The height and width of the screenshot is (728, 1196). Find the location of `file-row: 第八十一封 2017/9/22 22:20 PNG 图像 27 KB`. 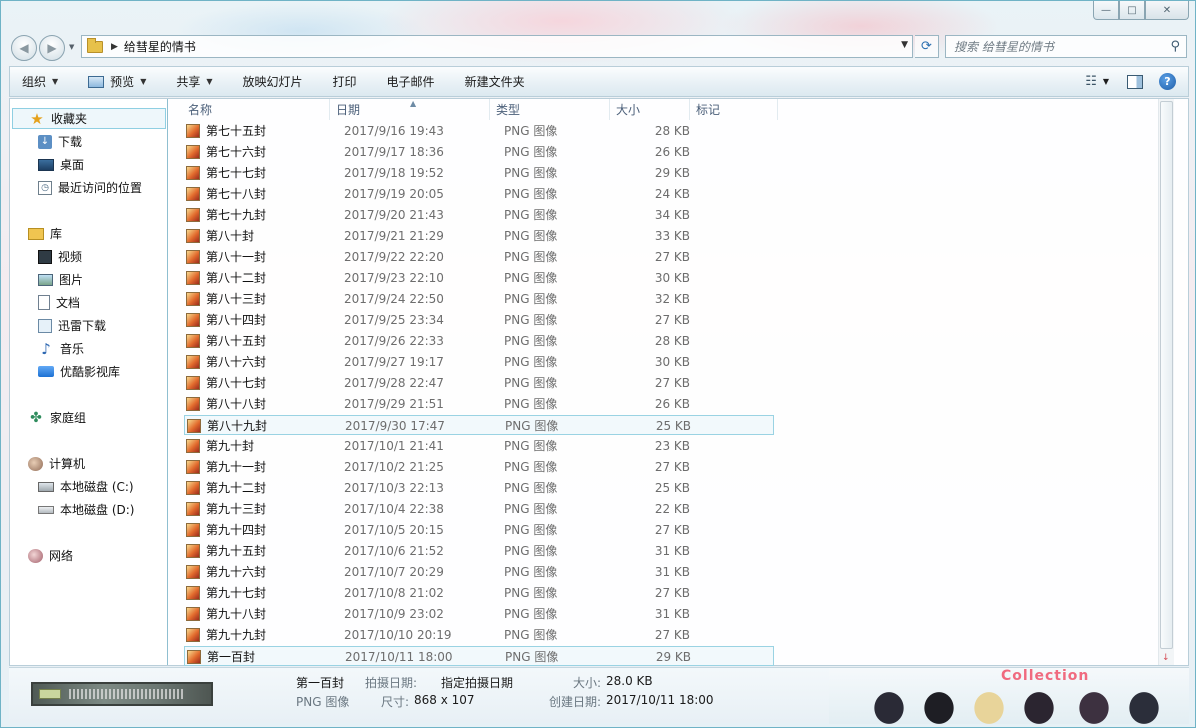

file-row: 第八十一封 2017/9/22 22:20 PNG 图像 27 KB is located at coordinates (479, 257).